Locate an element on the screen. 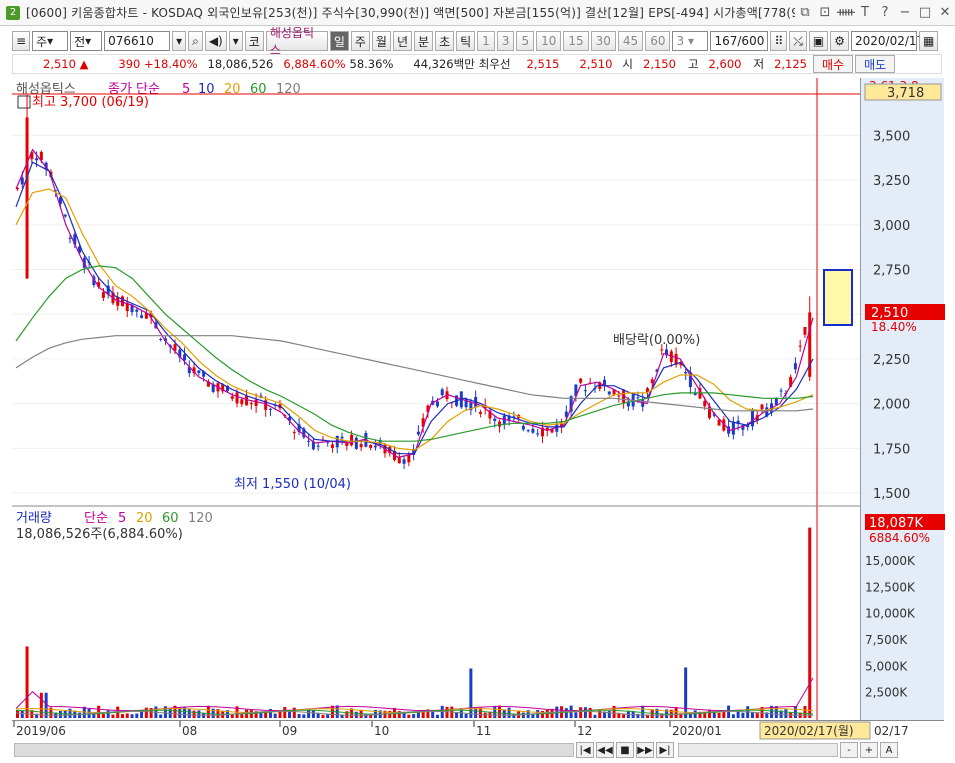 The image size is (955, 763). tab-minute: 분 is located at coordinates (424, 41).